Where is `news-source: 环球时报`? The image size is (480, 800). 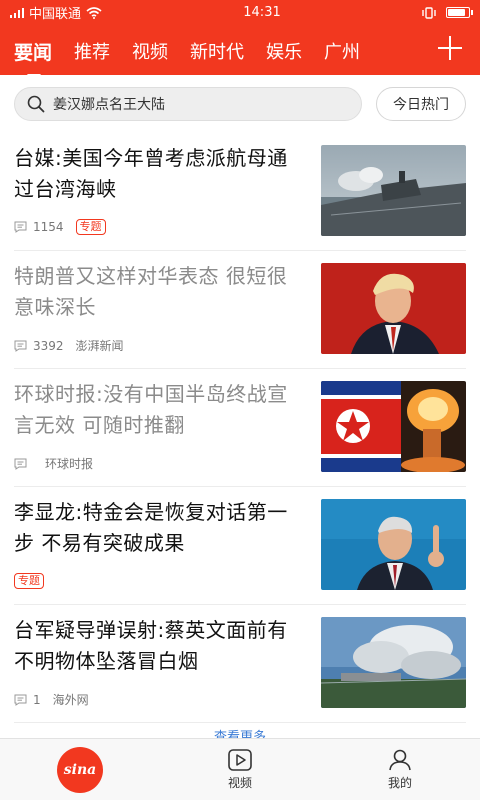 news-source: 环球时报 is located at coordinates (69, 464).